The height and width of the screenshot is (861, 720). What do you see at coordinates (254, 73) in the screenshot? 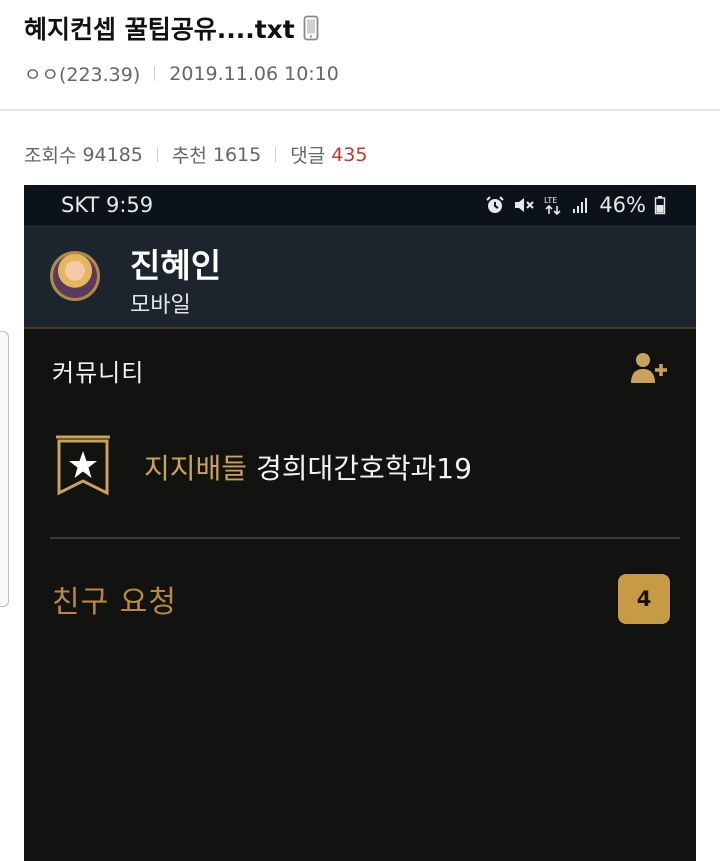
I see `post-datetime: 2019.11.06 10:10` at bounding box center [254, 73].